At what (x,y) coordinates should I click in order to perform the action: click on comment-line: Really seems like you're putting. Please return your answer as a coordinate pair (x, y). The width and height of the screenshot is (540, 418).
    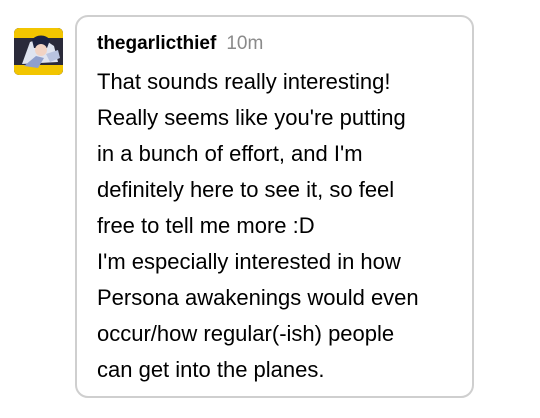
    Looking at the image, I should click on (251, 117).